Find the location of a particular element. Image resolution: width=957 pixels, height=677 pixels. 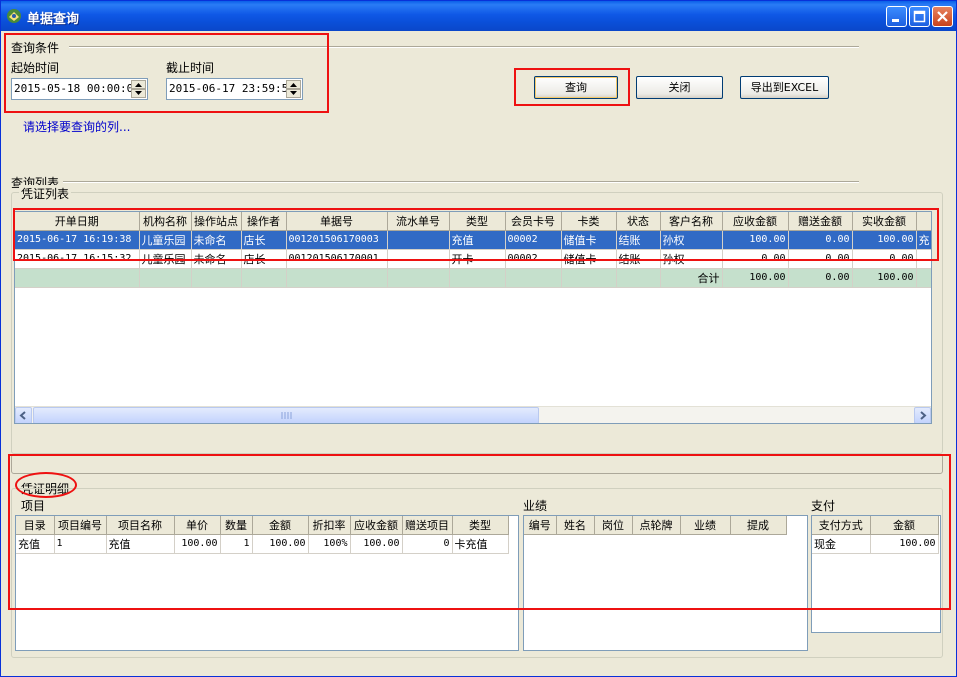

cell: 现金 is located at coordinates (841, 544).